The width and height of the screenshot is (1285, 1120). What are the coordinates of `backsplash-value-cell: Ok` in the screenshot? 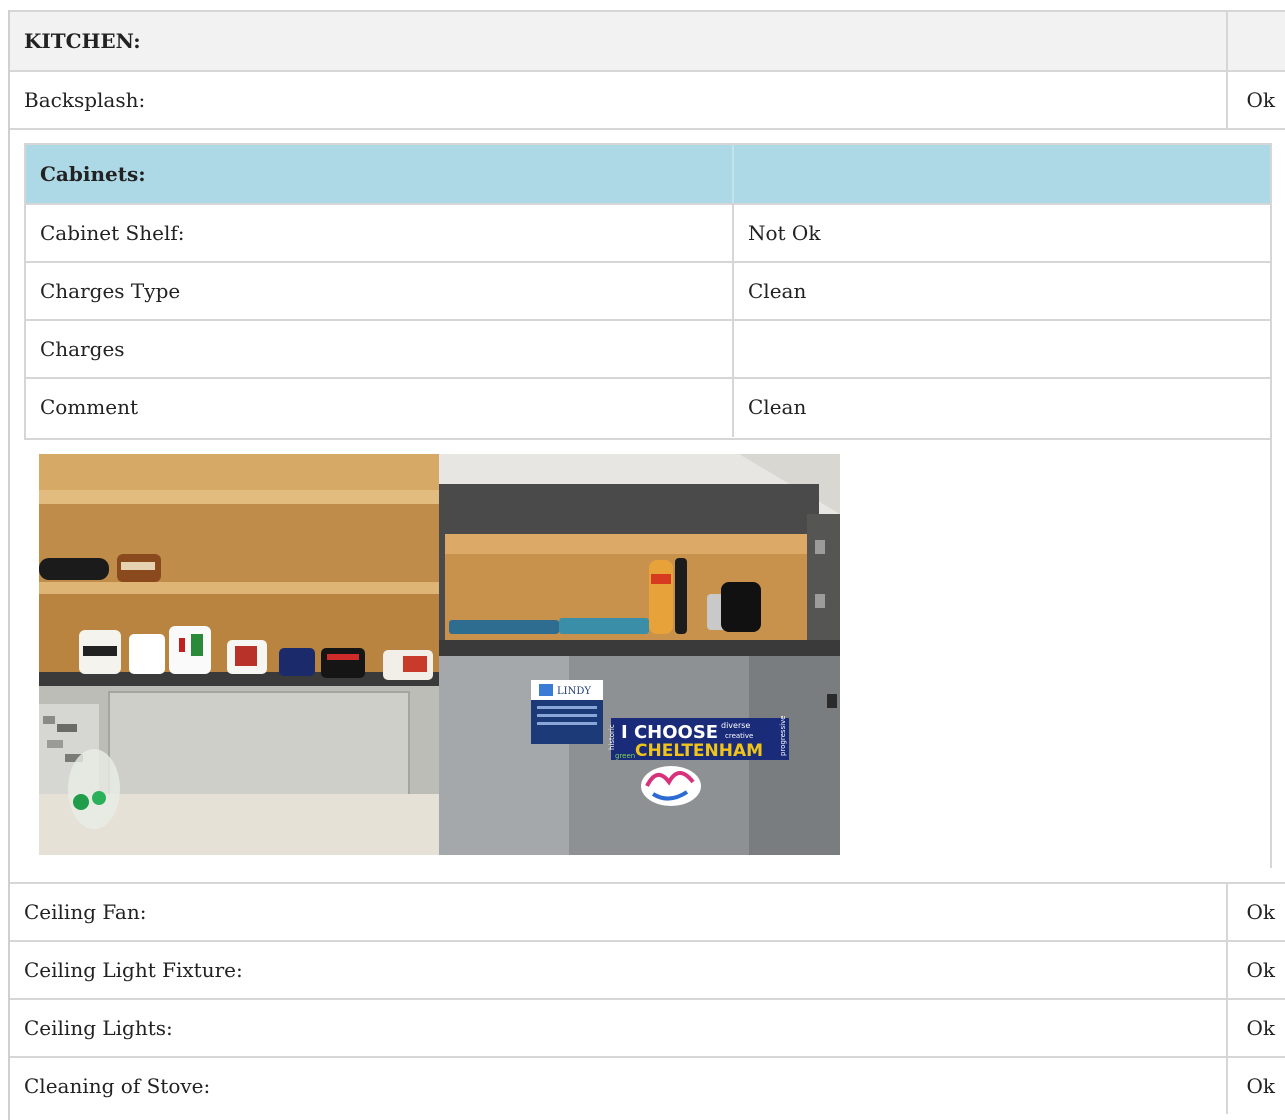 It's located at (1255, 100).